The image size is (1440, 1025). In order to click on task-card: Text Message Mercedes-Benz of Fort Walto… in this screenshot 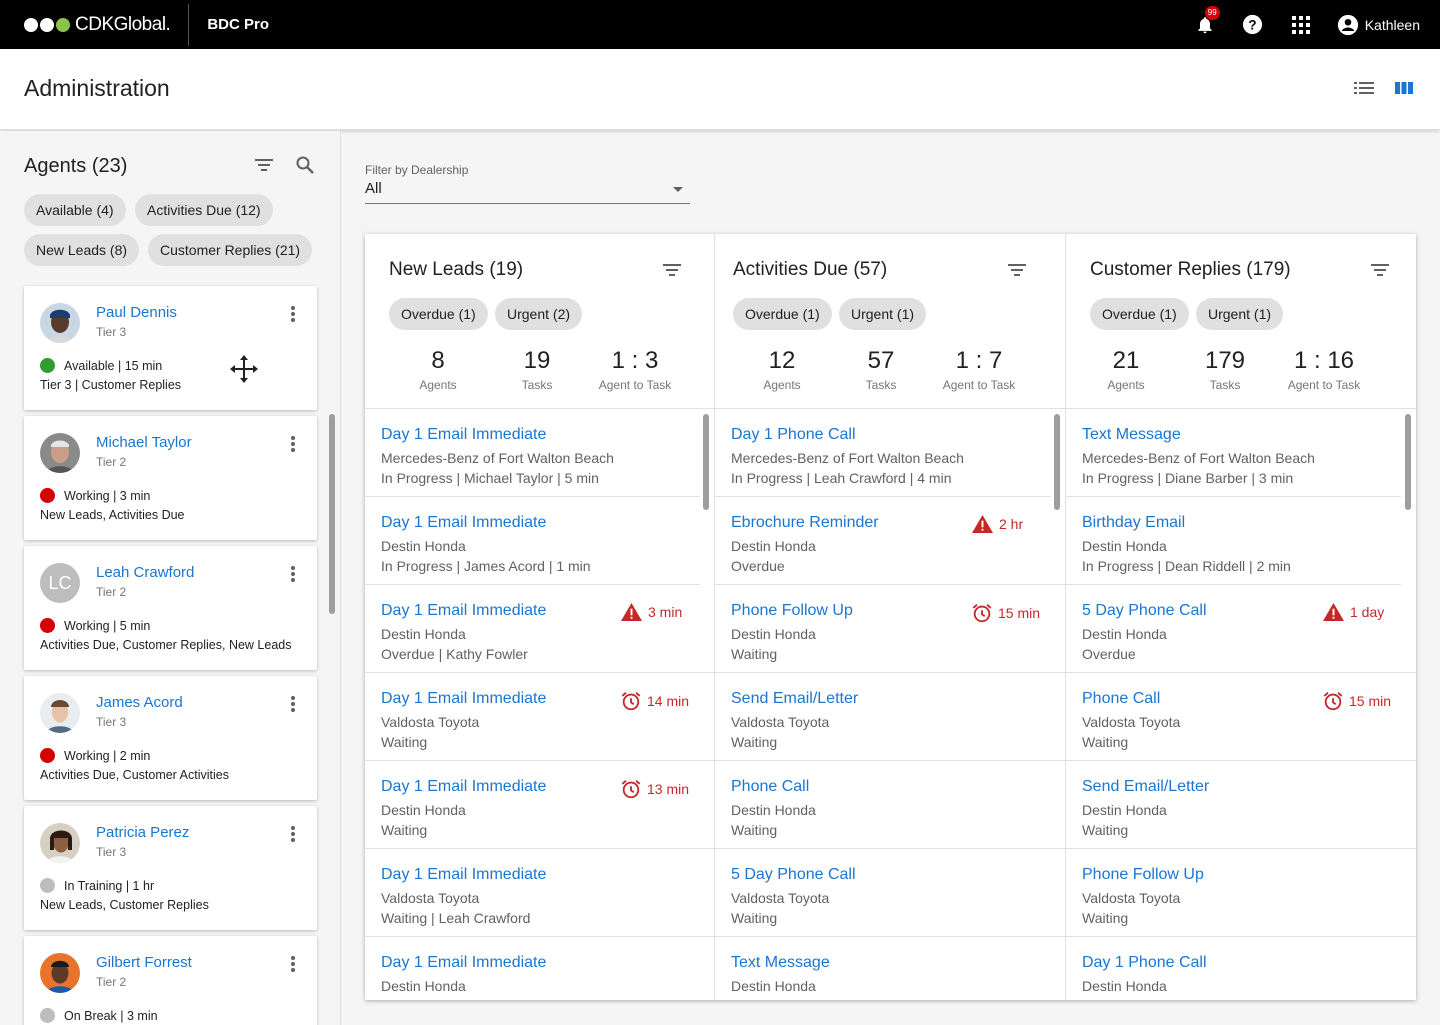, I will do `click(1233, 453)`.